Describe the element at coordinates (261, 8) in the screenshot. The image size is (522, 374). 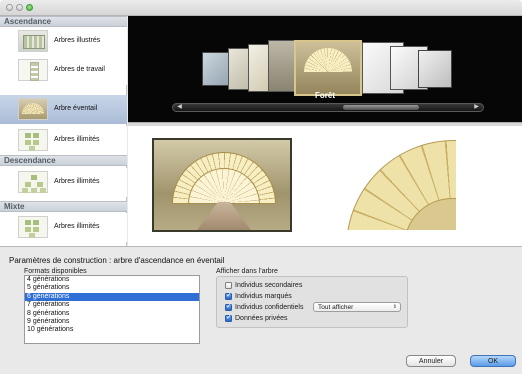
I see `title-bar` at that location.